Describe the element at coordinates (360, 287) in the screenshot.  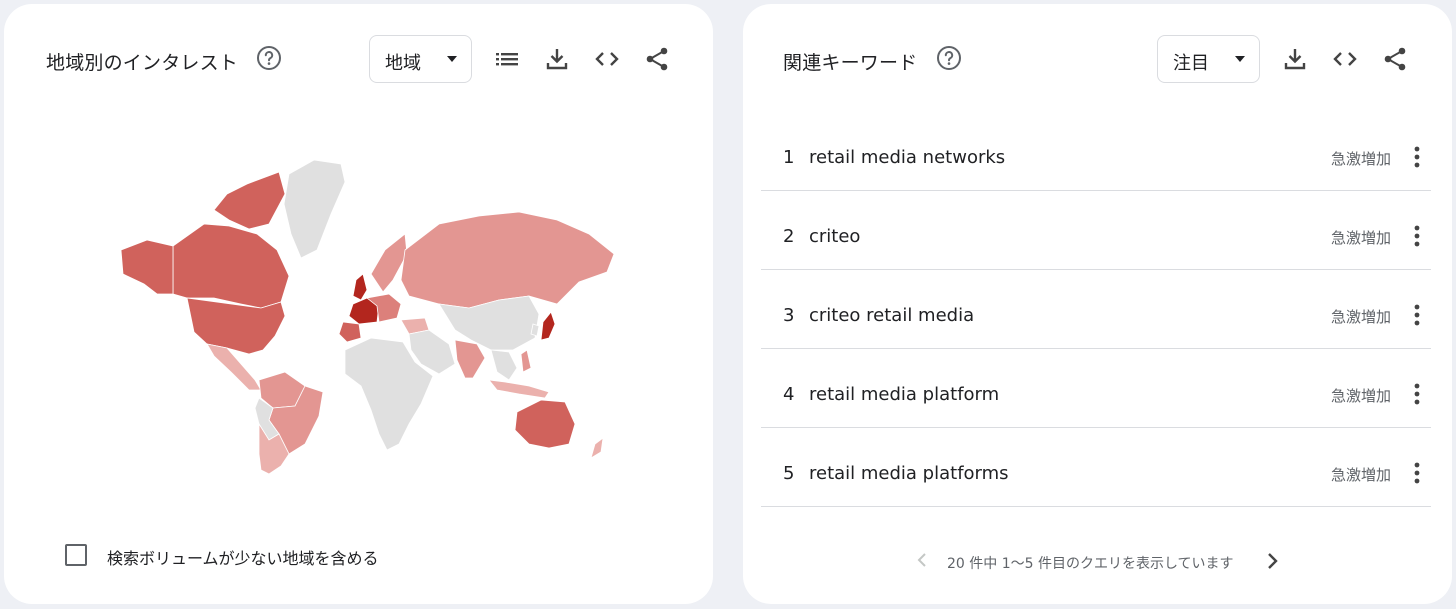
I see `region-united-kingdom` at that location.